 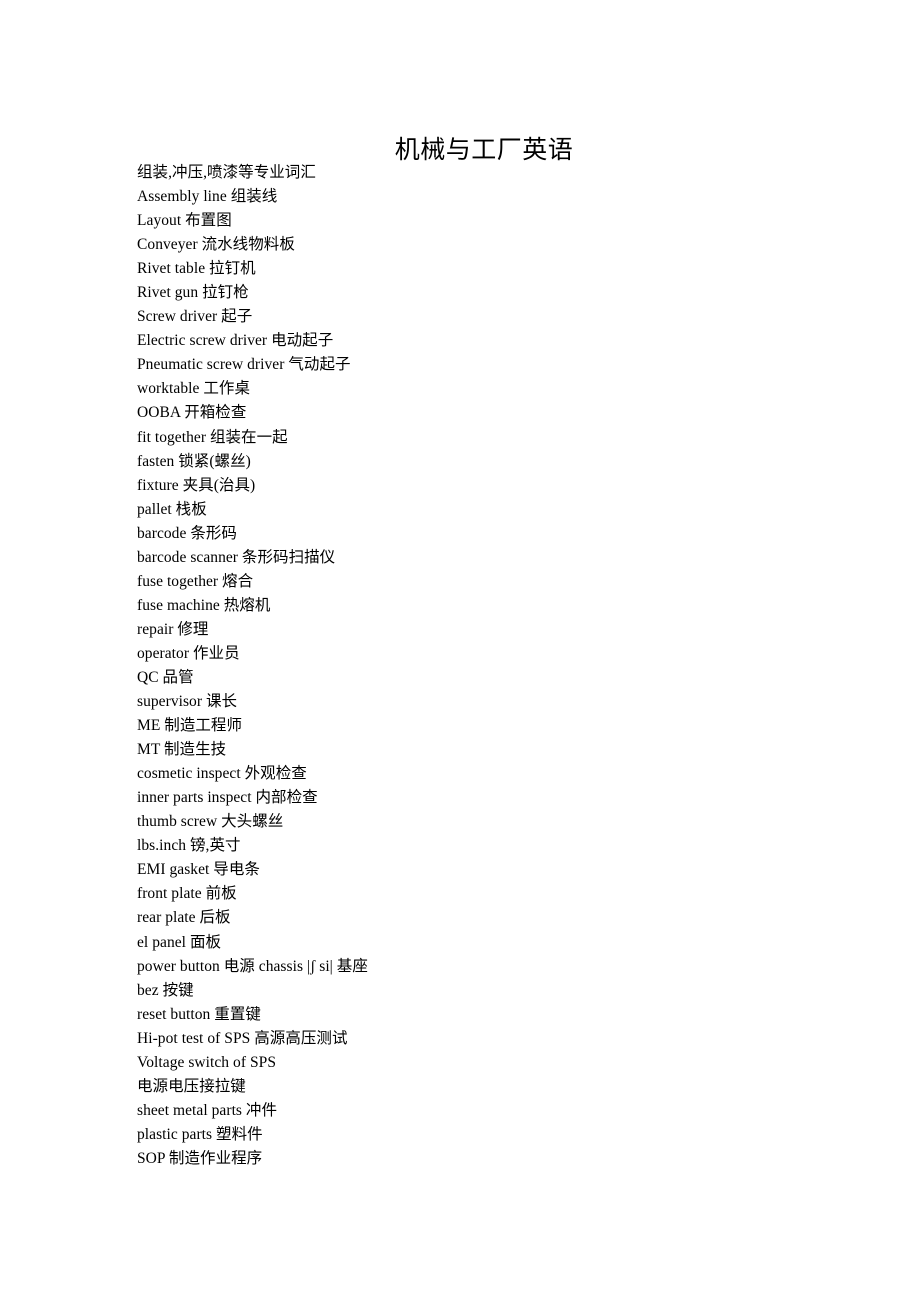 I want to click on vocab-line: Voltage switch of SPS, so click(x=206, y=1062).